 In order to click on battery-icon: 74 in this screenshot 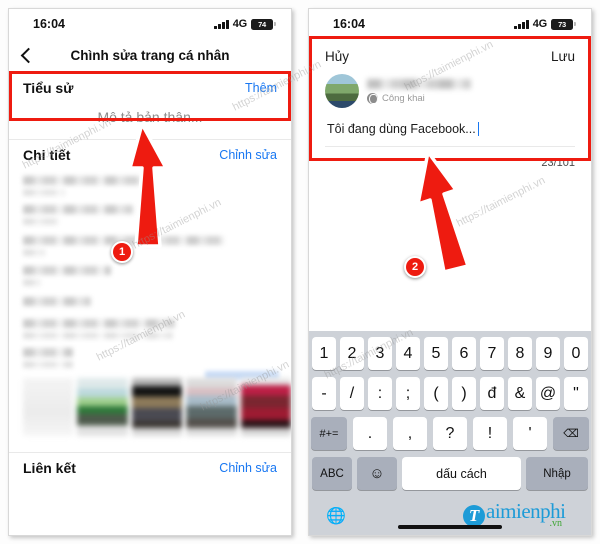, I will do `click(263, 24)`.